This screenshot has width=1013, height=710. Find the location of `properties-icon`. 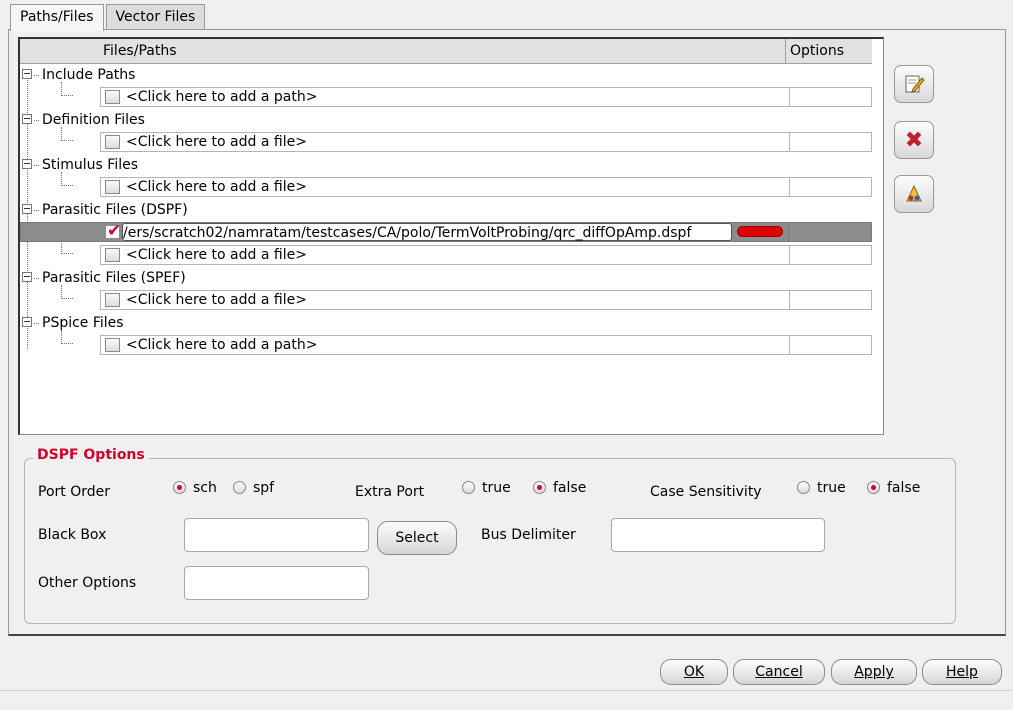

properties-icon is located at coordinates (914, 193).